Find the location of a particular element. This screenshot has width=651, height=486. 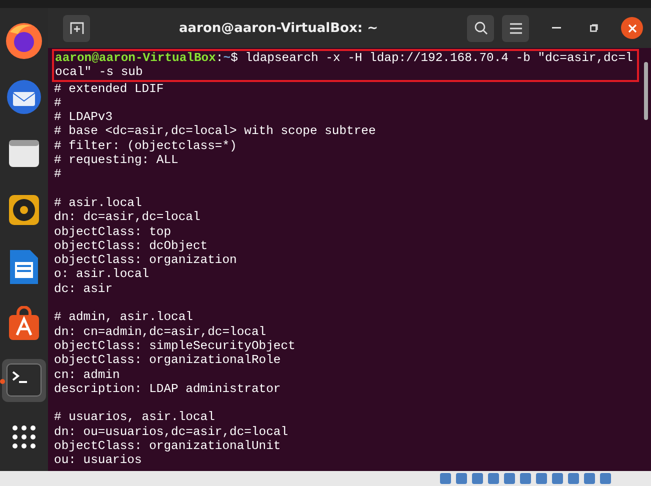

grid-icon is located at coordinates (24, 437).